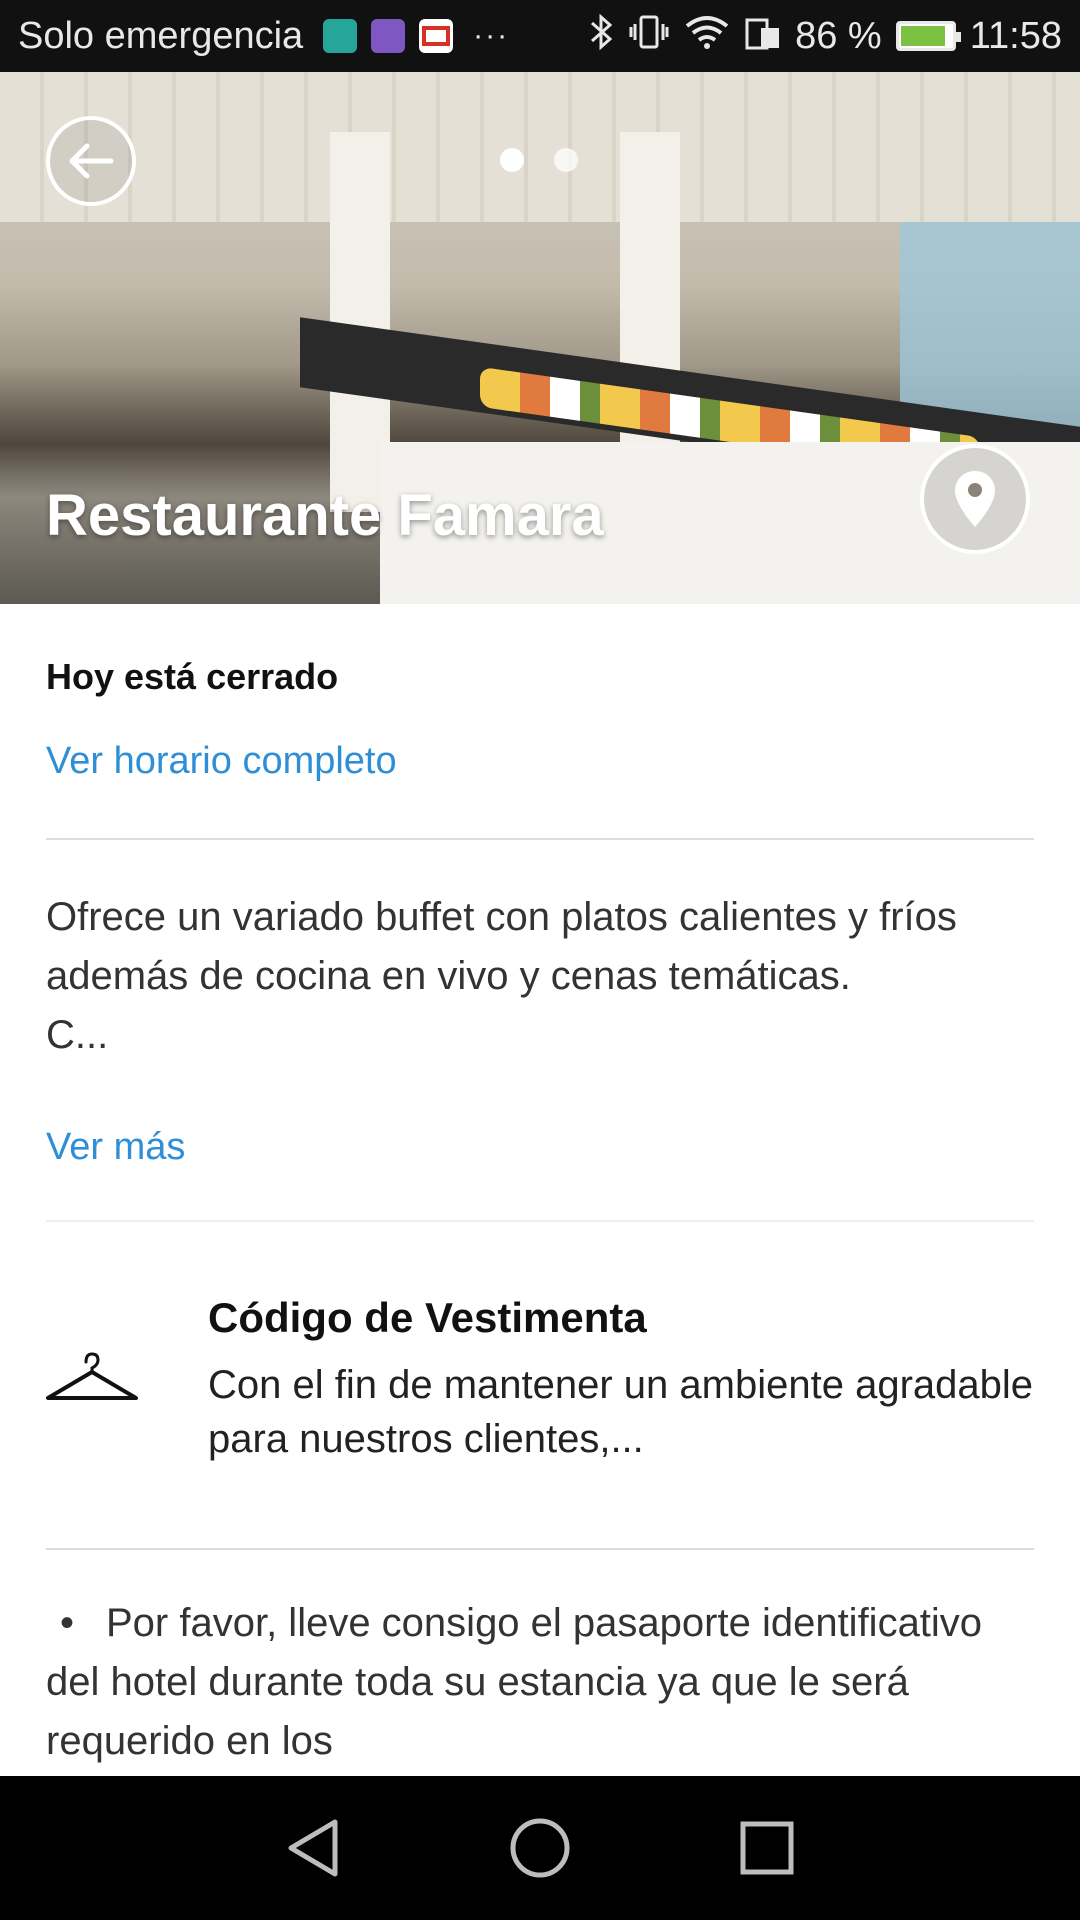 This screenshot has width=1080, height=1920. I want to click on system-navigation-bar, so click(540, 1848).